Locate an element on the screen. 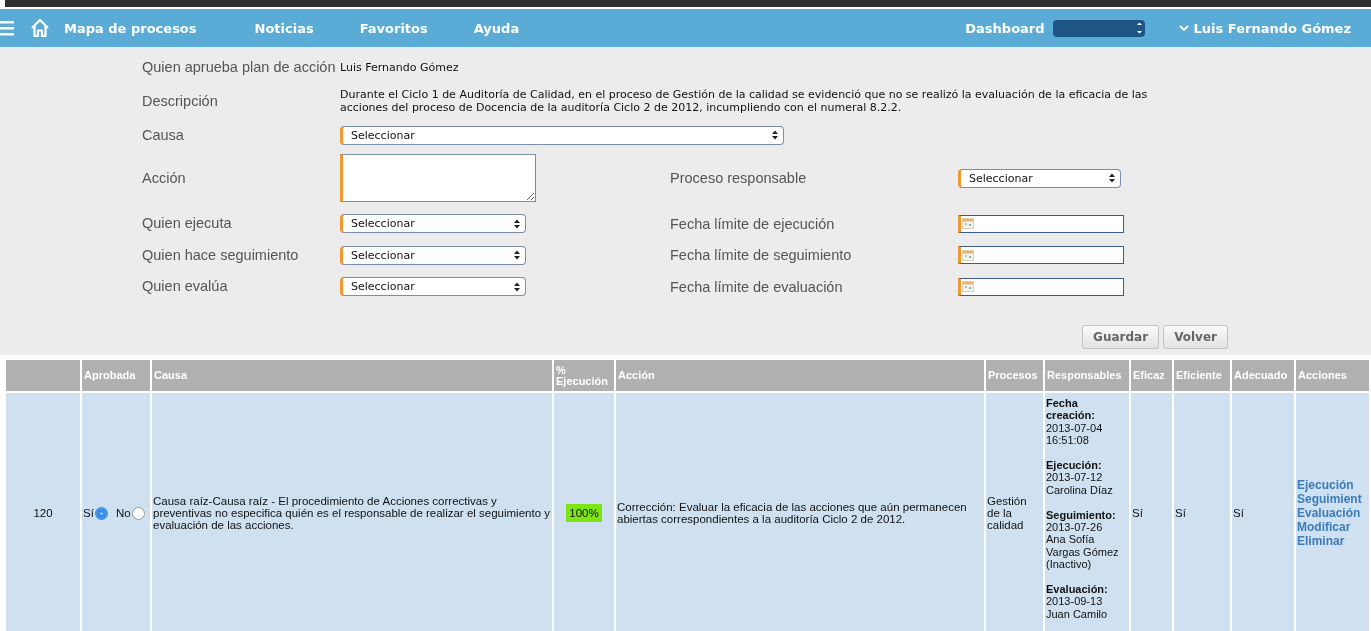 This screenshot has height=631, width=1371. column-header: Eficiente is located at coordinates (1202, 375).